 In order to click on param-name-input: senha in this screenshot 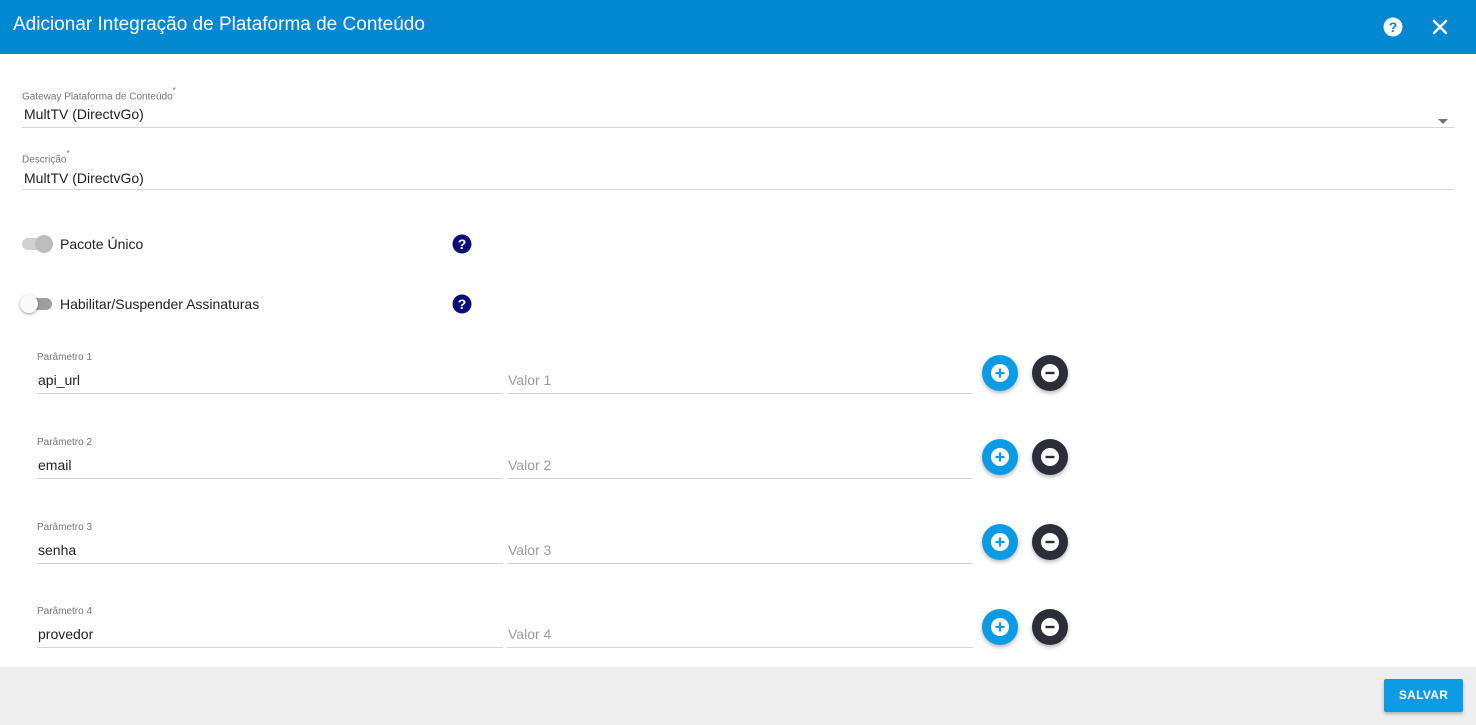, I will do `click(57, 550)`.